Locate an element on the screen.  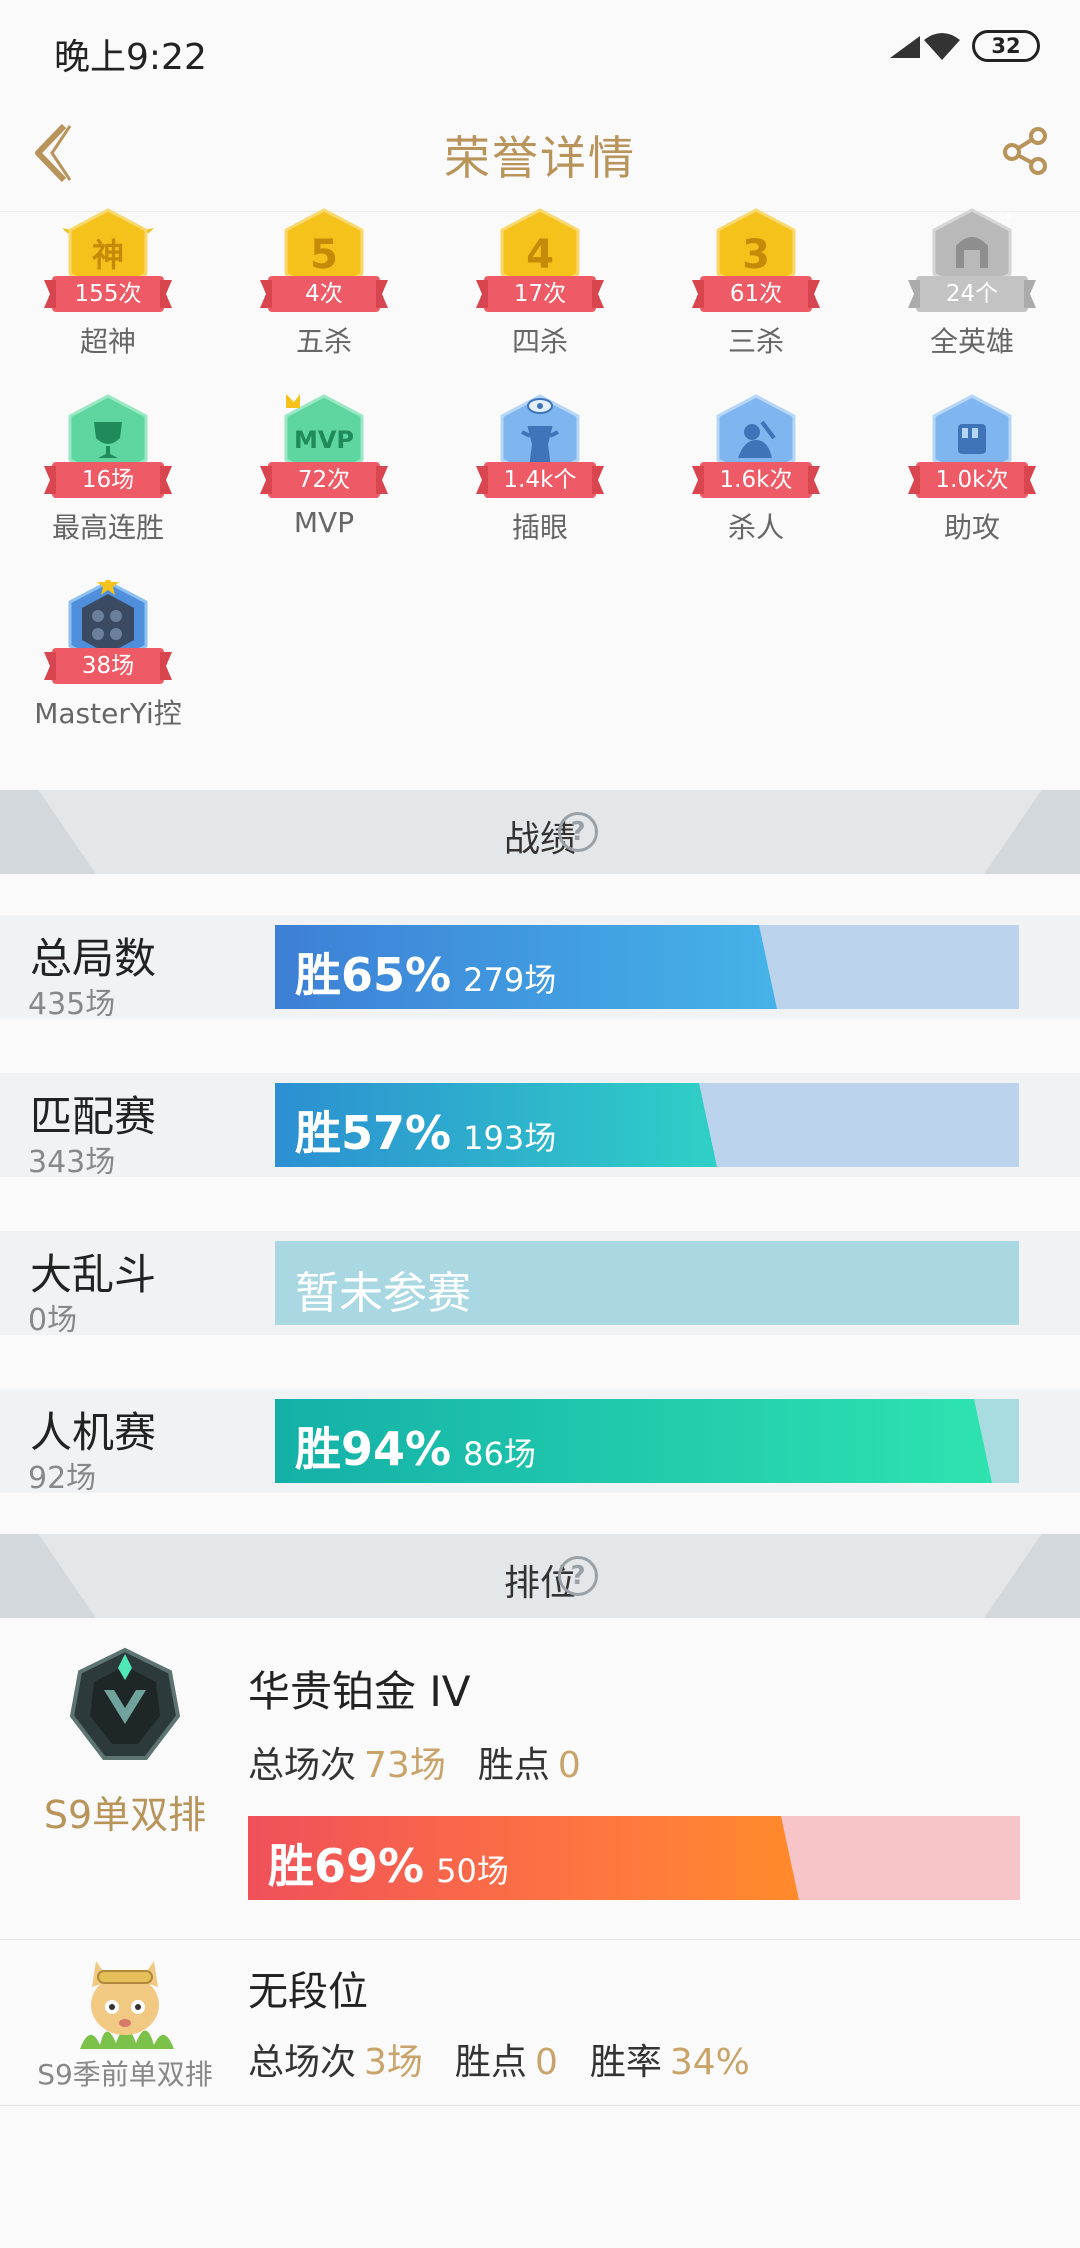
stat-count: 343场 is located at coordinates (72, 1162).